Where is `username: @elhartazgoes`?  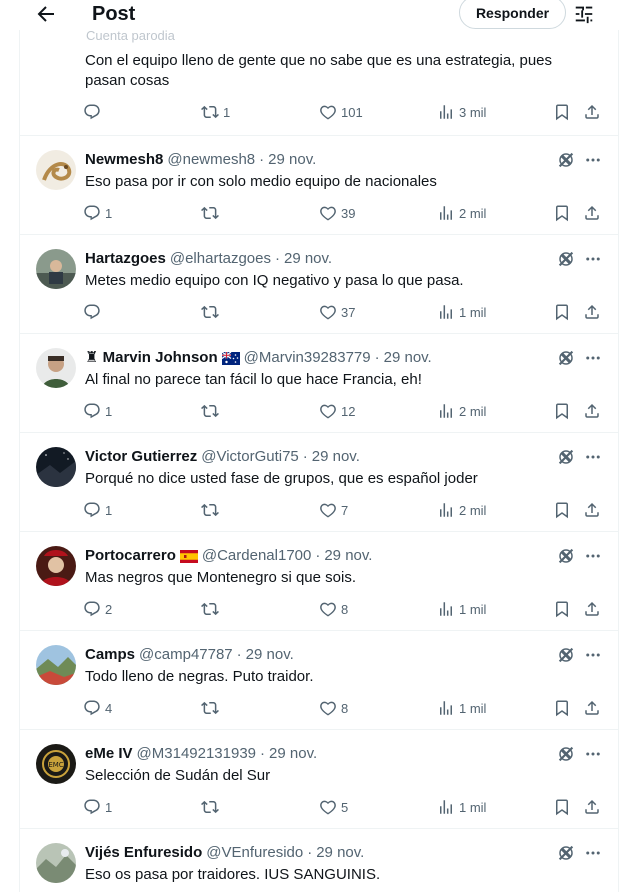
username: @elhartazgoes is located at coordinates (220, 259).